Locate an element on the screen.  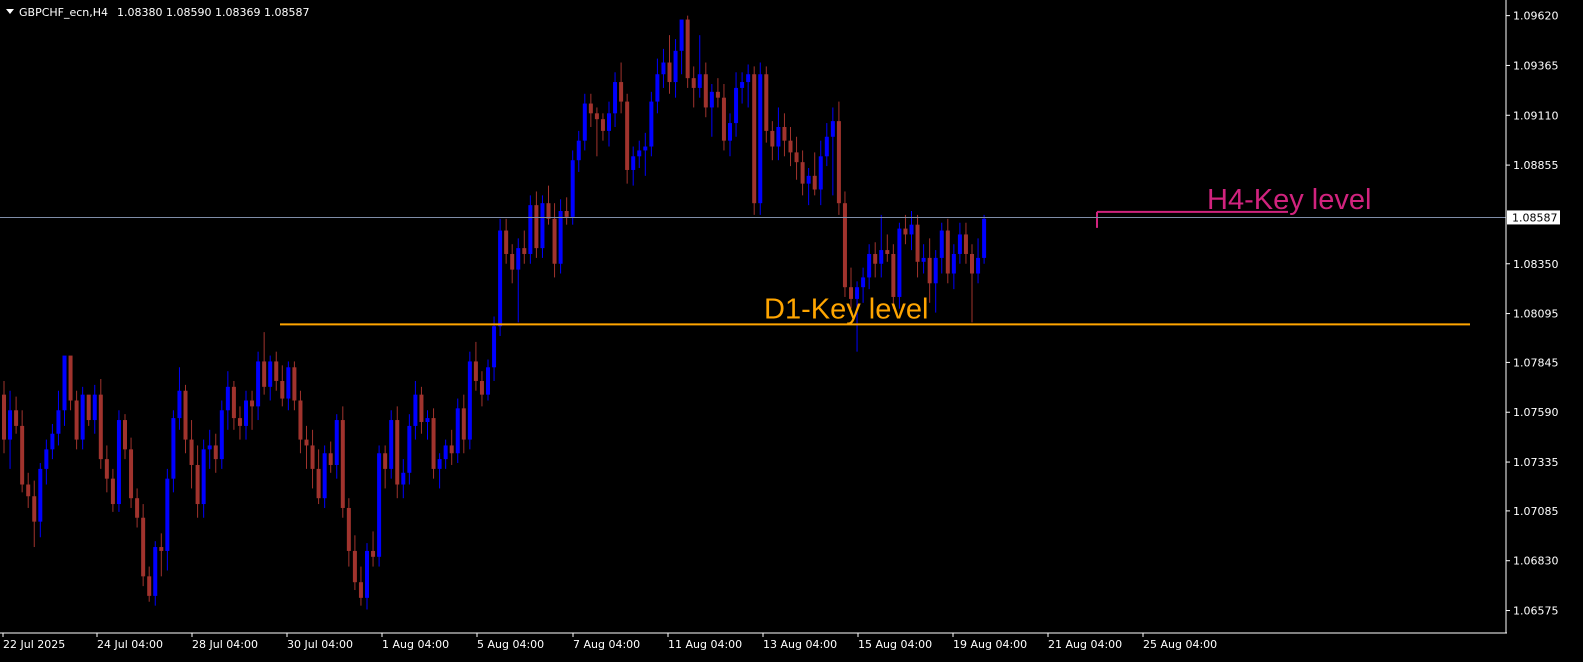
y-tick-label: 1.07335 is located at coordinates (1536, 462).